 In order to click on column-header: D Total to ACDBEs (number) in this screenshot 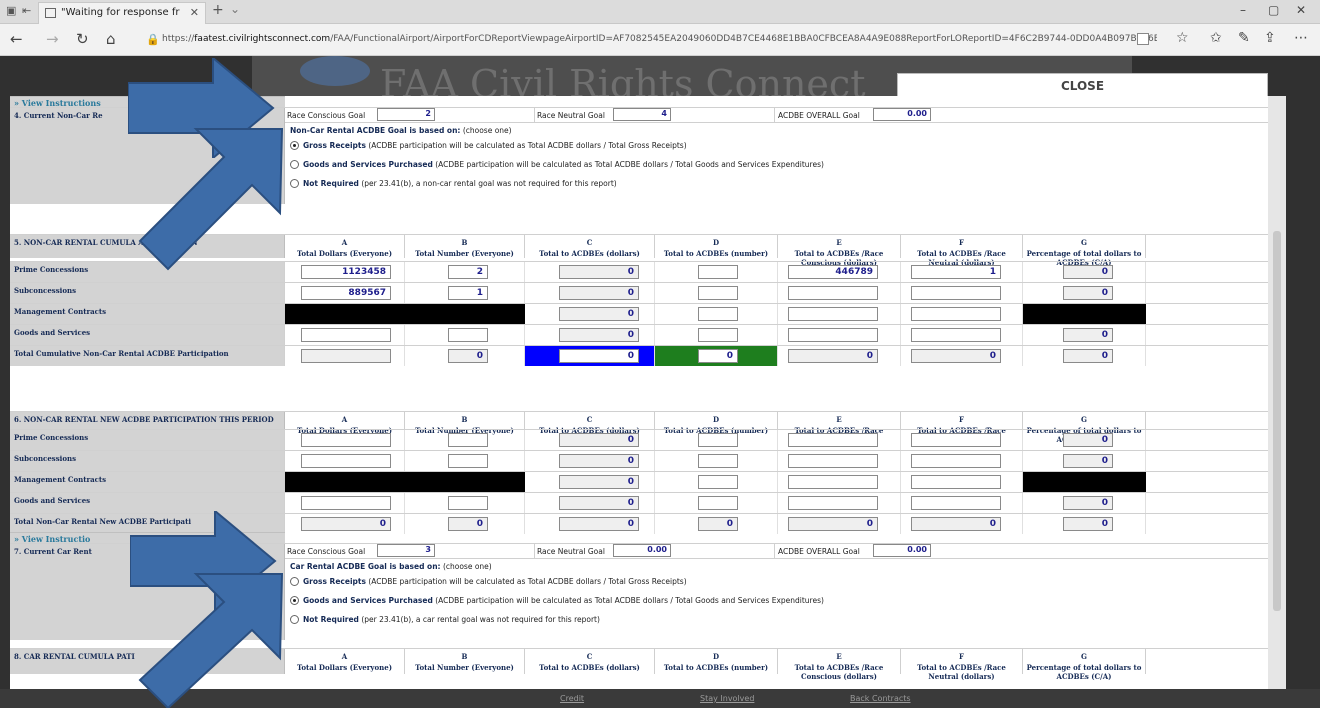, I will do `click(716, 246)`.